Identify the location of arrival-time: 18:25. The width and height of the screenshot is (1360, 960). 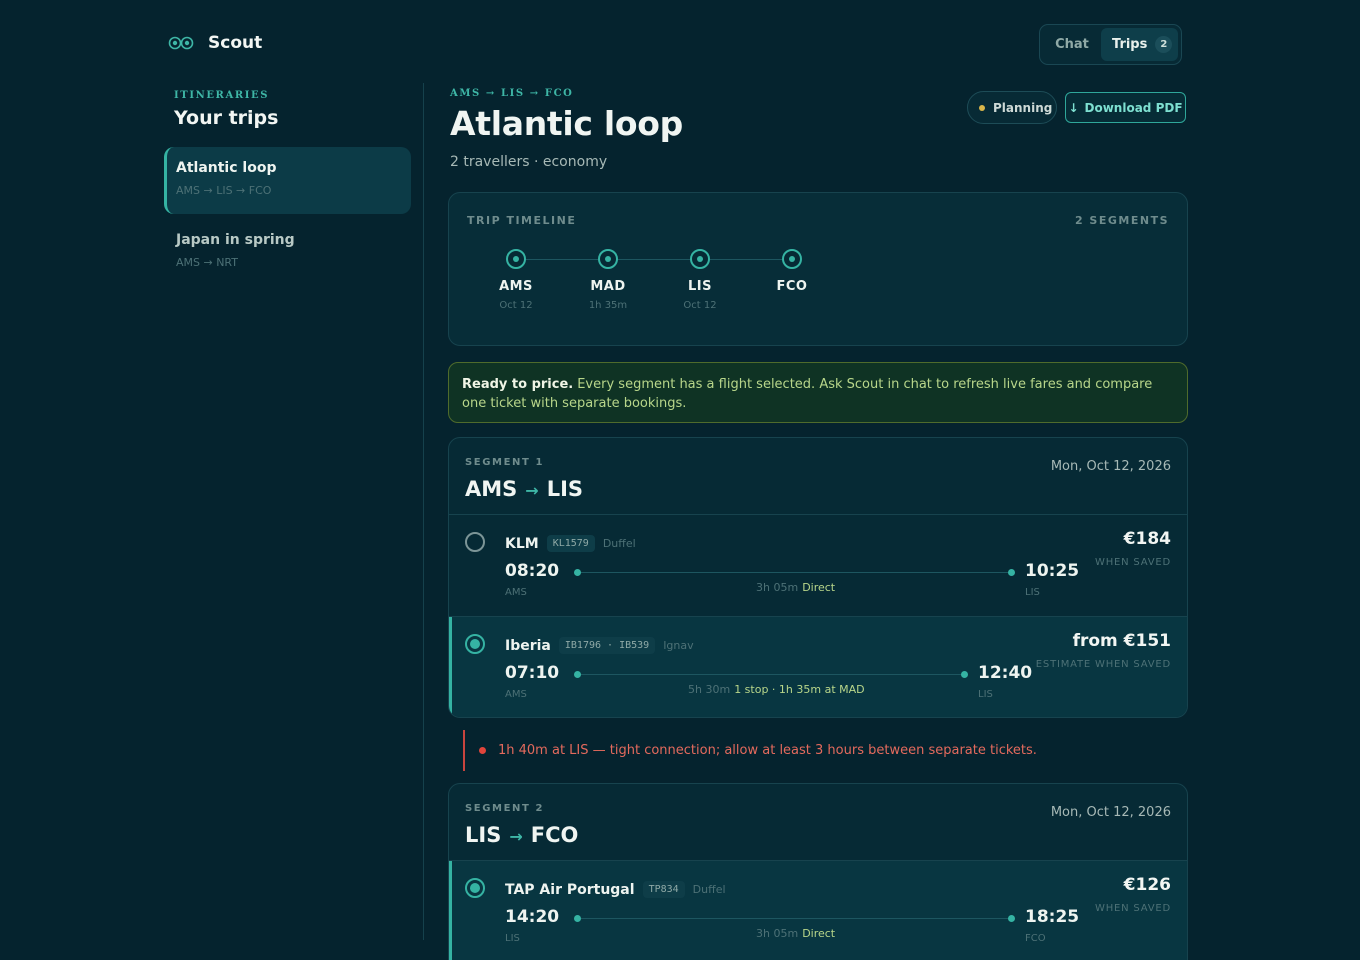
(1052, 917).